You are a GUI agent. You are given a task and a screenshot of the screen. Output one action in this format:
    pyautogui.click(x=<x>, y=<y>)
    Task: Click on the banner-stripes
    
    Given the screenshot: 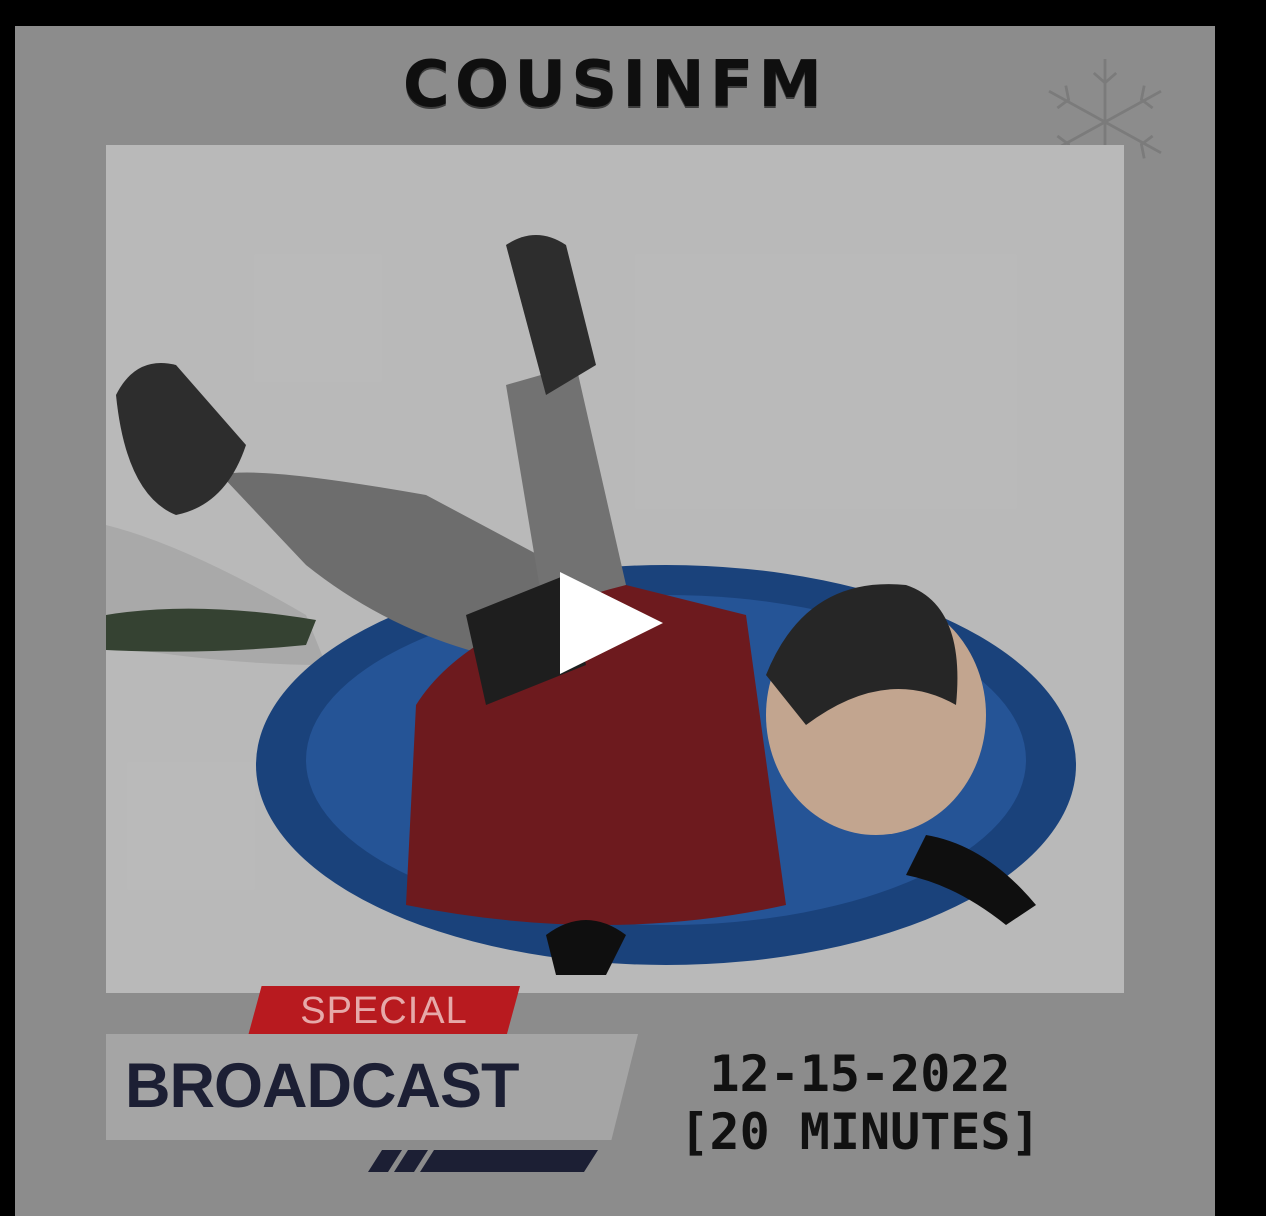 What is the action you would take?
    pyautogui.click(x=483, y=1161)
    